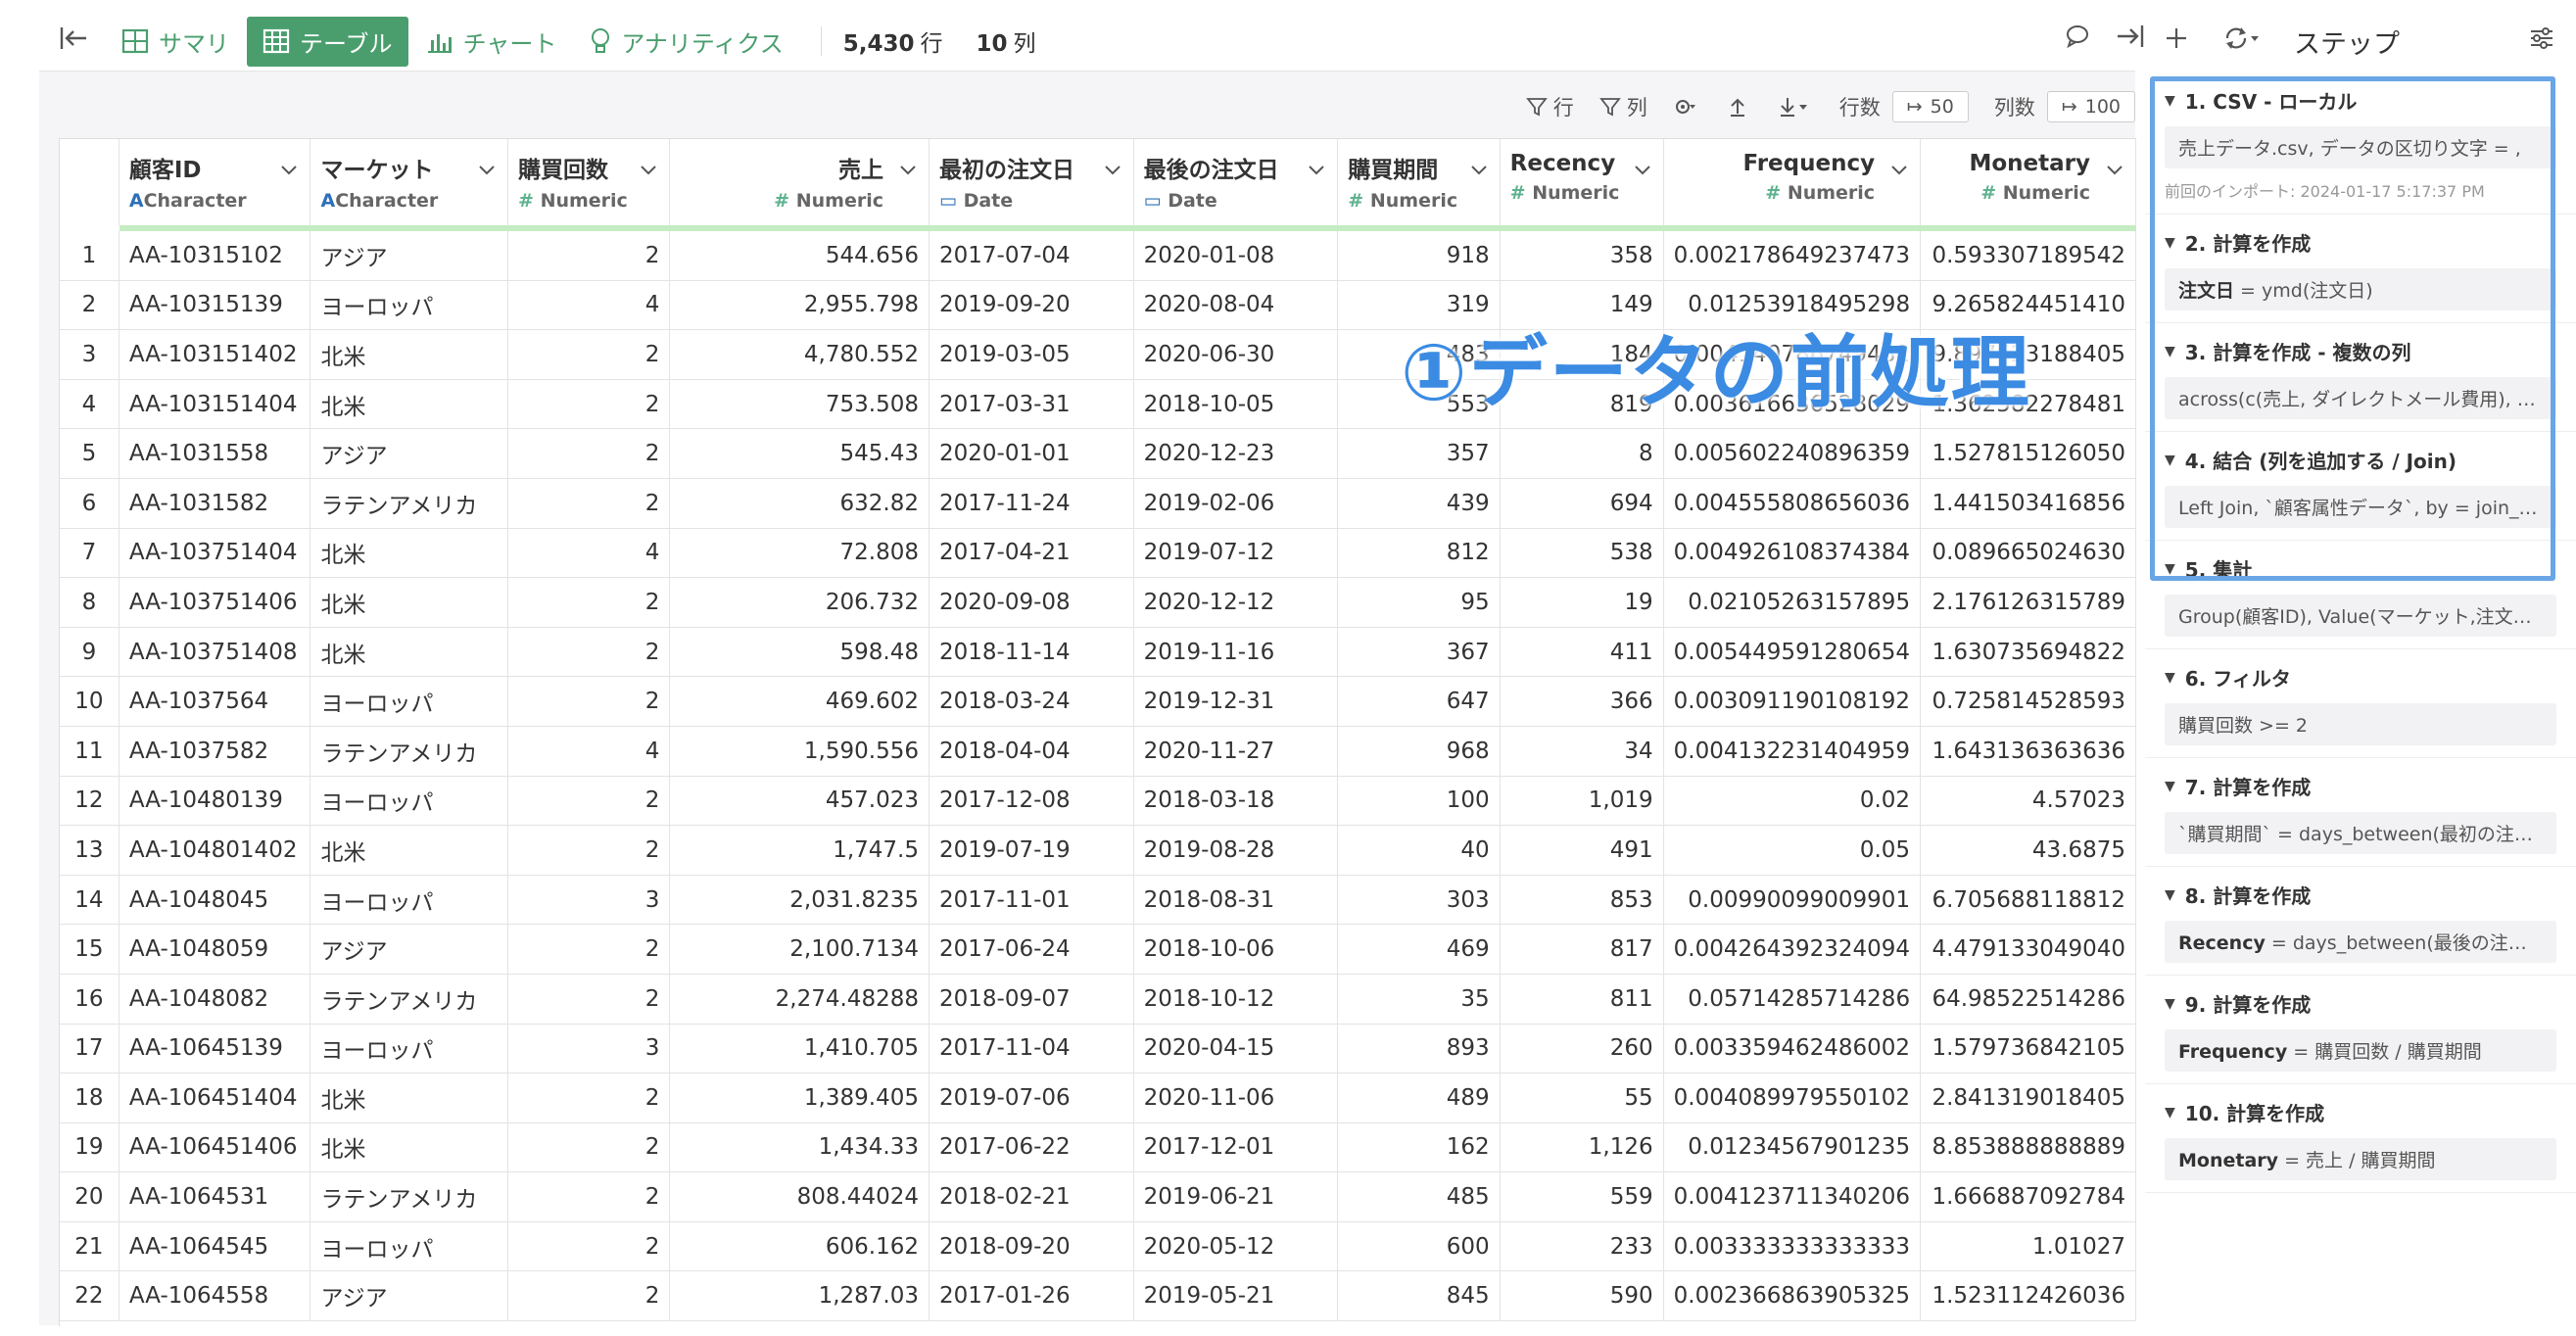 The height and width of the screenshot is (1336, 2576). I want to click on table-cell: 1.527815126050, so click(2028, 453).